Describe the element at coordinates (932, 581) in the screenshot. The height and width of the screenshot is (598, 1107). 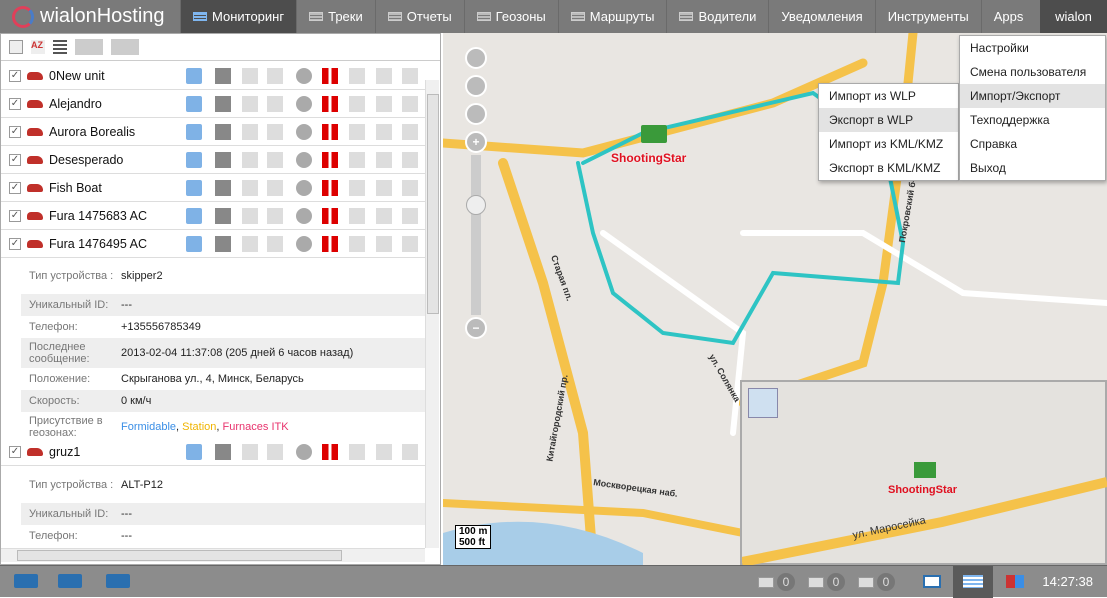
I see `book-icon` at that location.